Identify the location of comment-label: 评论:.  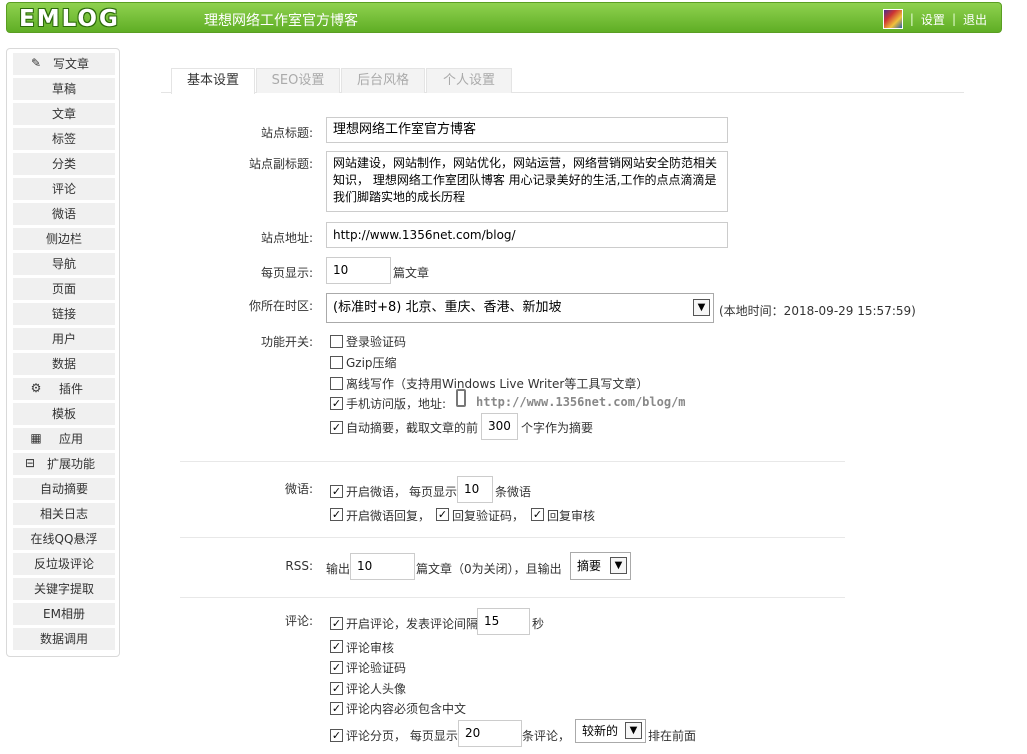
(298, 621).